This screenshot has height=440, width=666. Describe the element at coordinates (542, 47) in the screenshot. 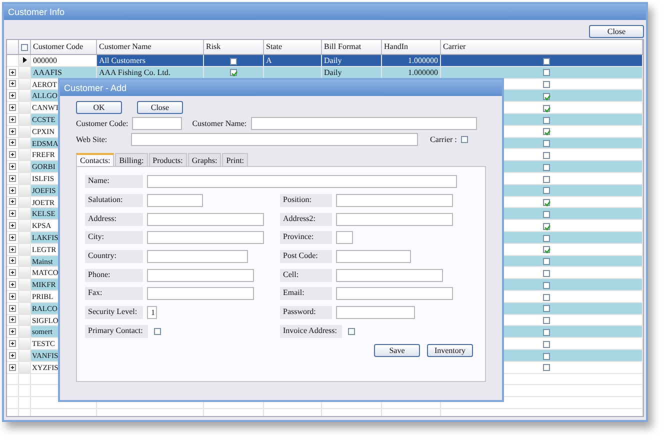

I see `column-header: Carrier` at that location.